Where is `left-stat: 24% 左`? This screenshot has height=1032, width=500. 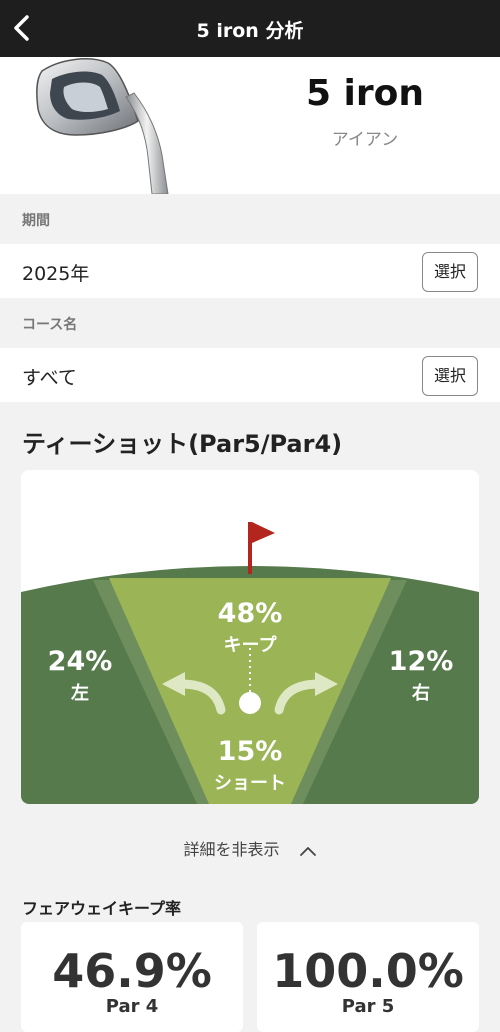
left-stat: 24% 左 is located at coordinates (80, 675).